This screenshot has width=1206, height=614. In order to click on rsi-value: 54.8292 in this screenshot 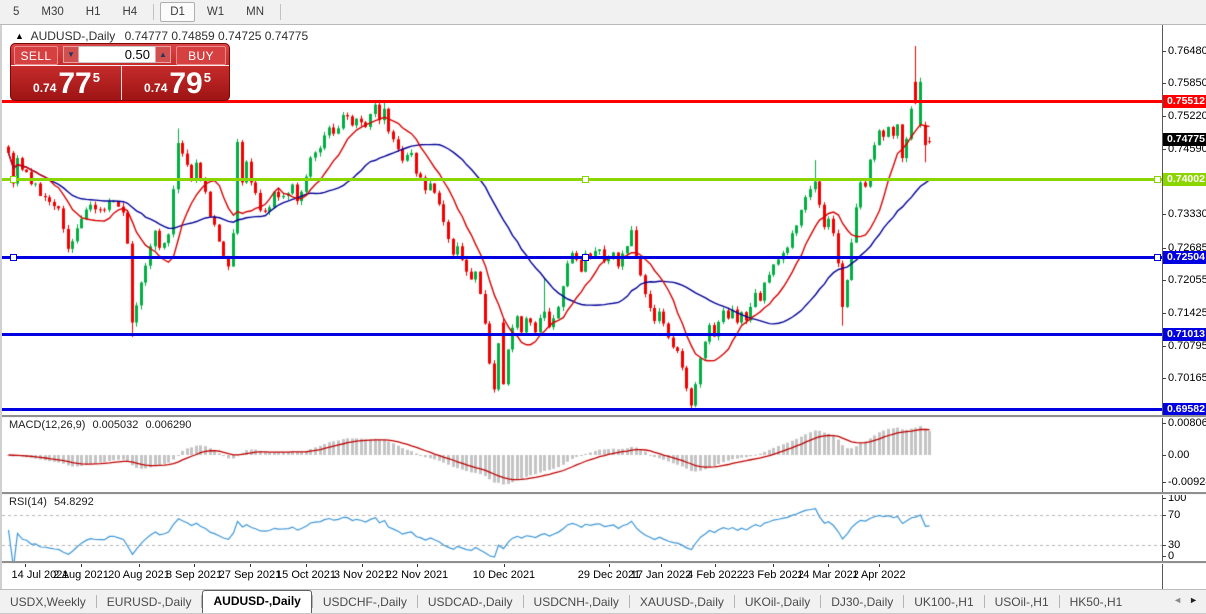, I will do `click(73, 502)`.